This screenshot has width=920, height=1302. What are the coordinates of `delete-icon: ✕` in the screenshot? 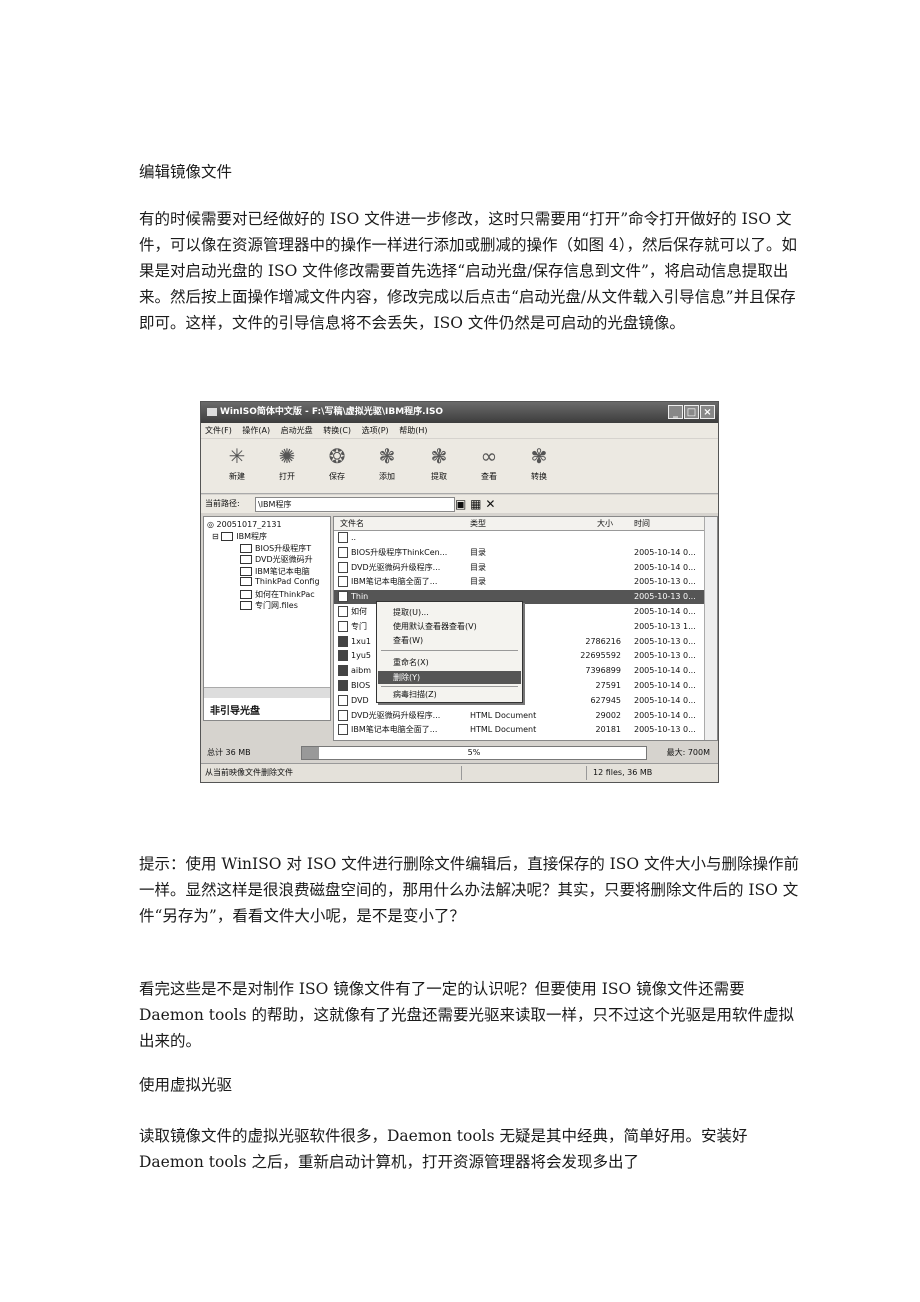 It's located at (490, 504).